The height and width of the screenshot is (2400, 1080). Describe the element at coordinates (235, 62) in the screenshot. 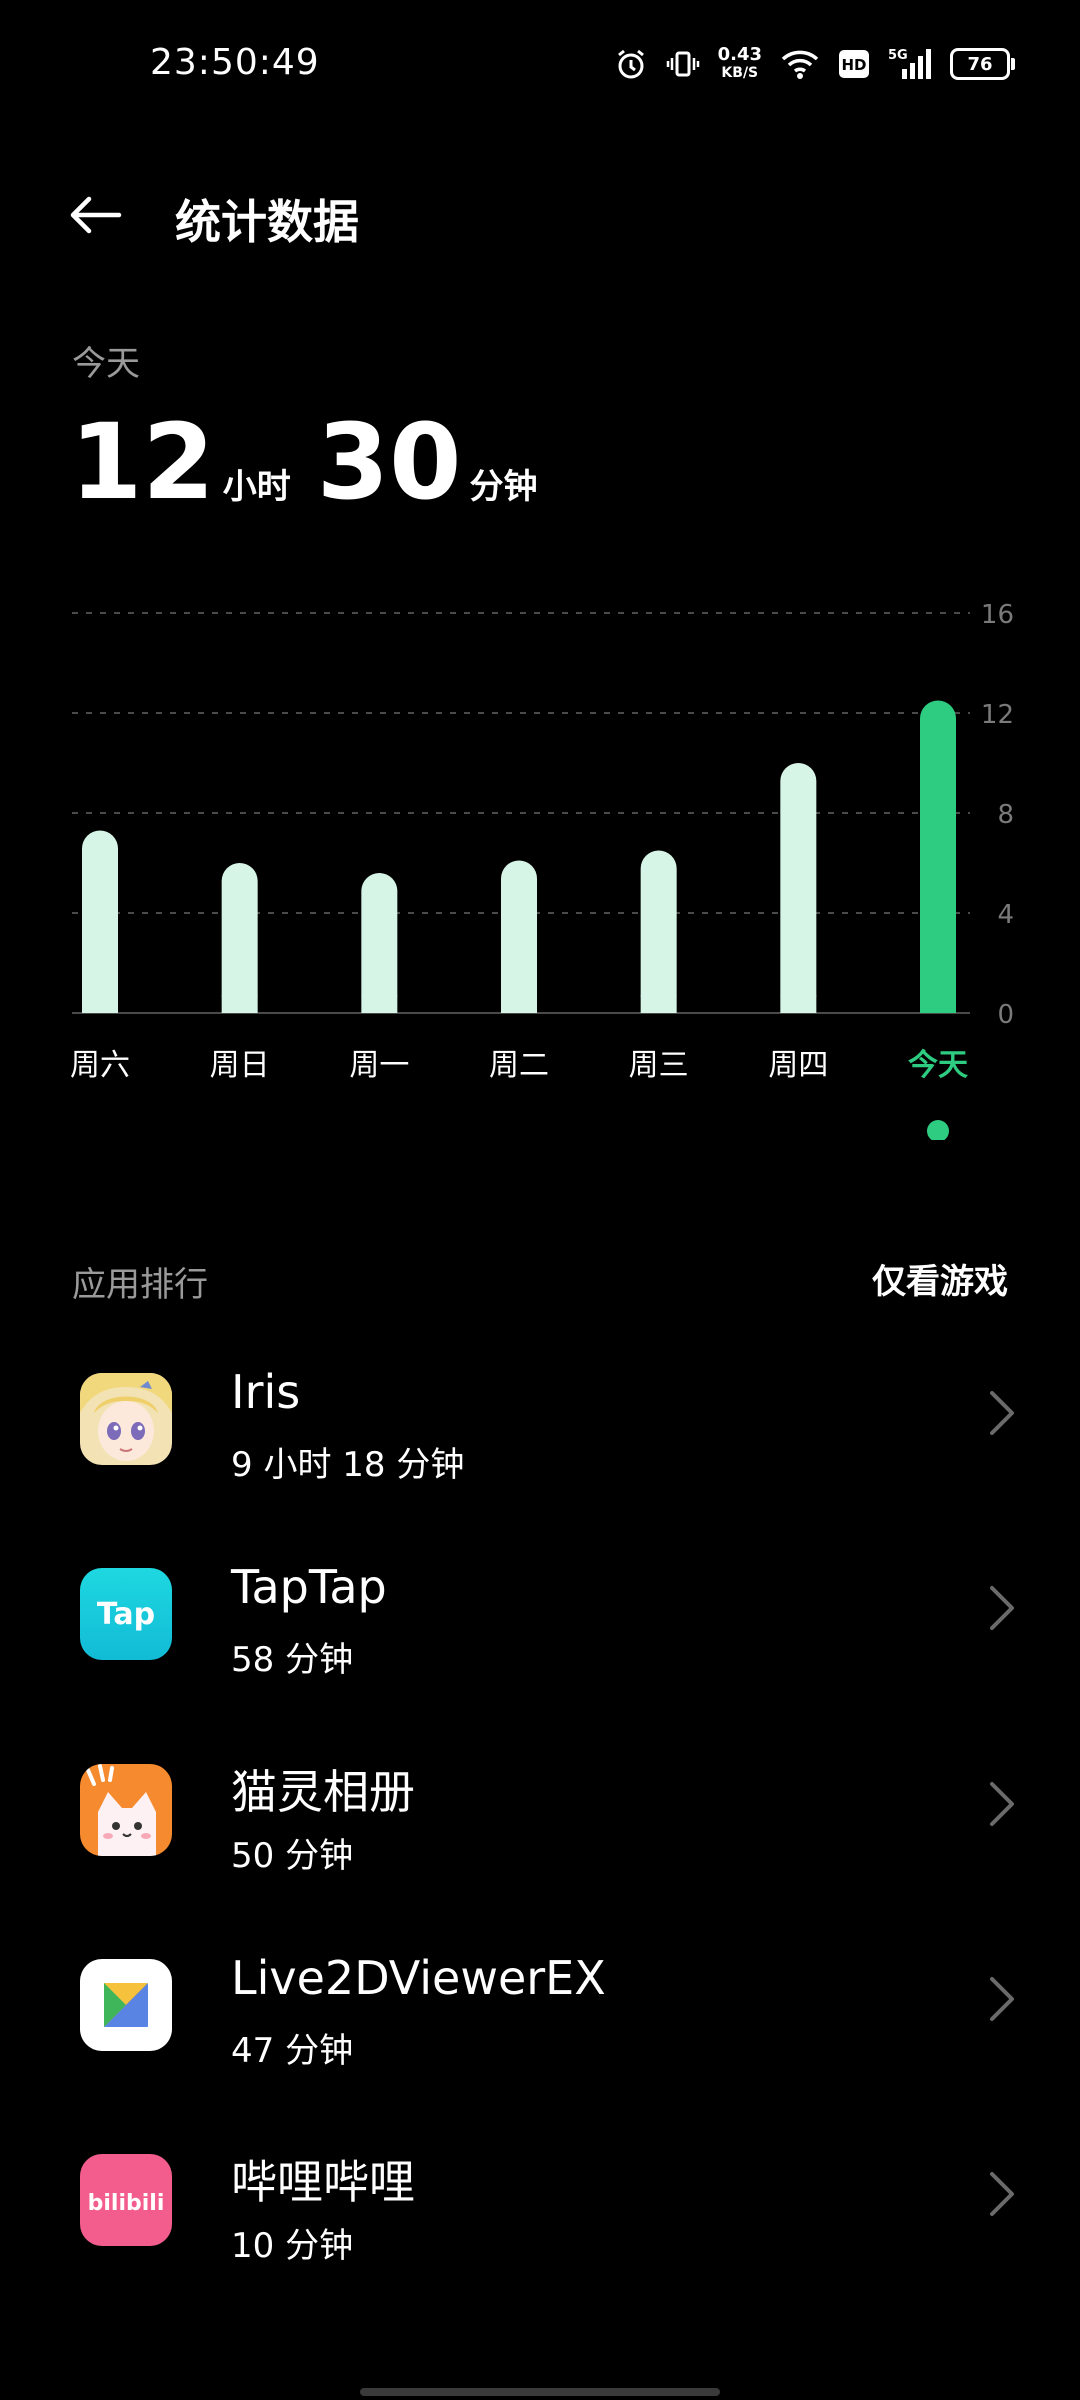

I see `status-time: 23:50:49` at that location.